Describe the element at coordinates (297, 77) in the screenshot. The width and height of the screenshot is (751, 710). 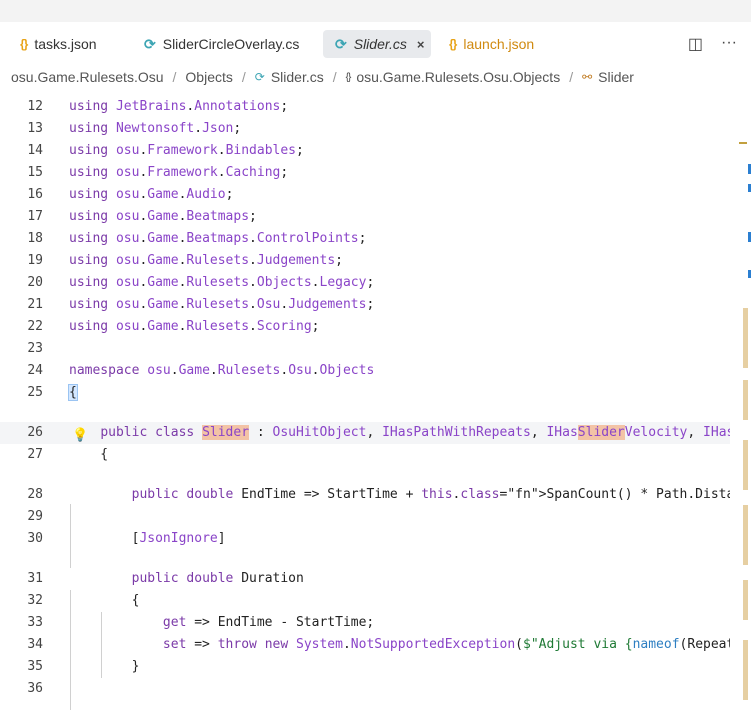
I see `breadcrumb-item: Slider.cs` at that location.